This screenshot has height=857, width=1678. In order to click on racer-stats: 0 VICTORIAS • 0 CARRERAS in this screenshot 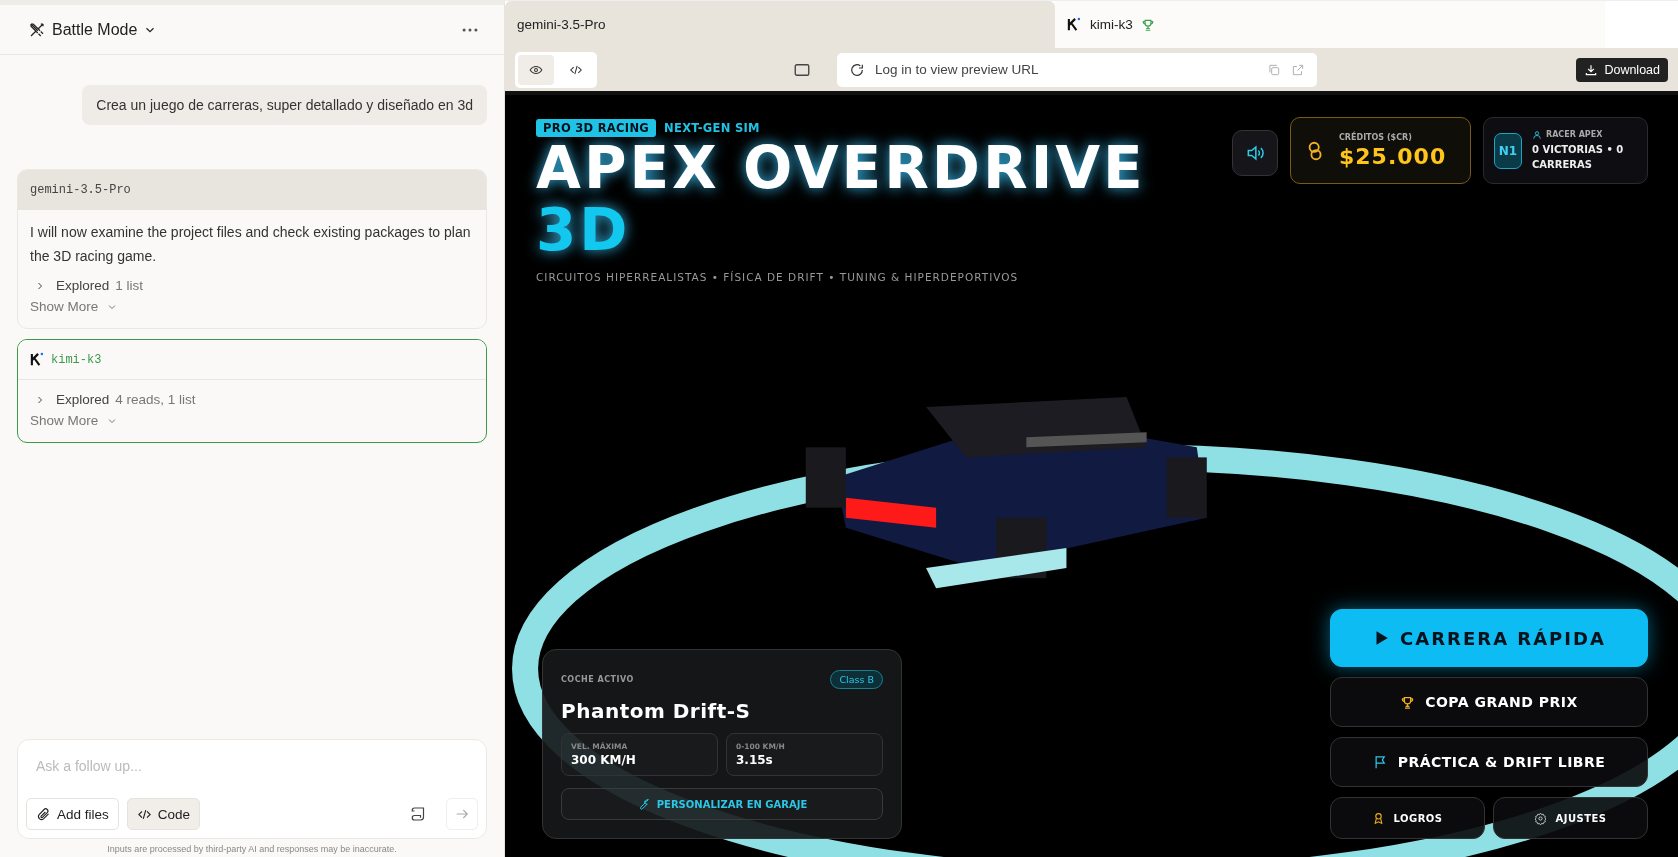, I will do `click(1578, 157)`.